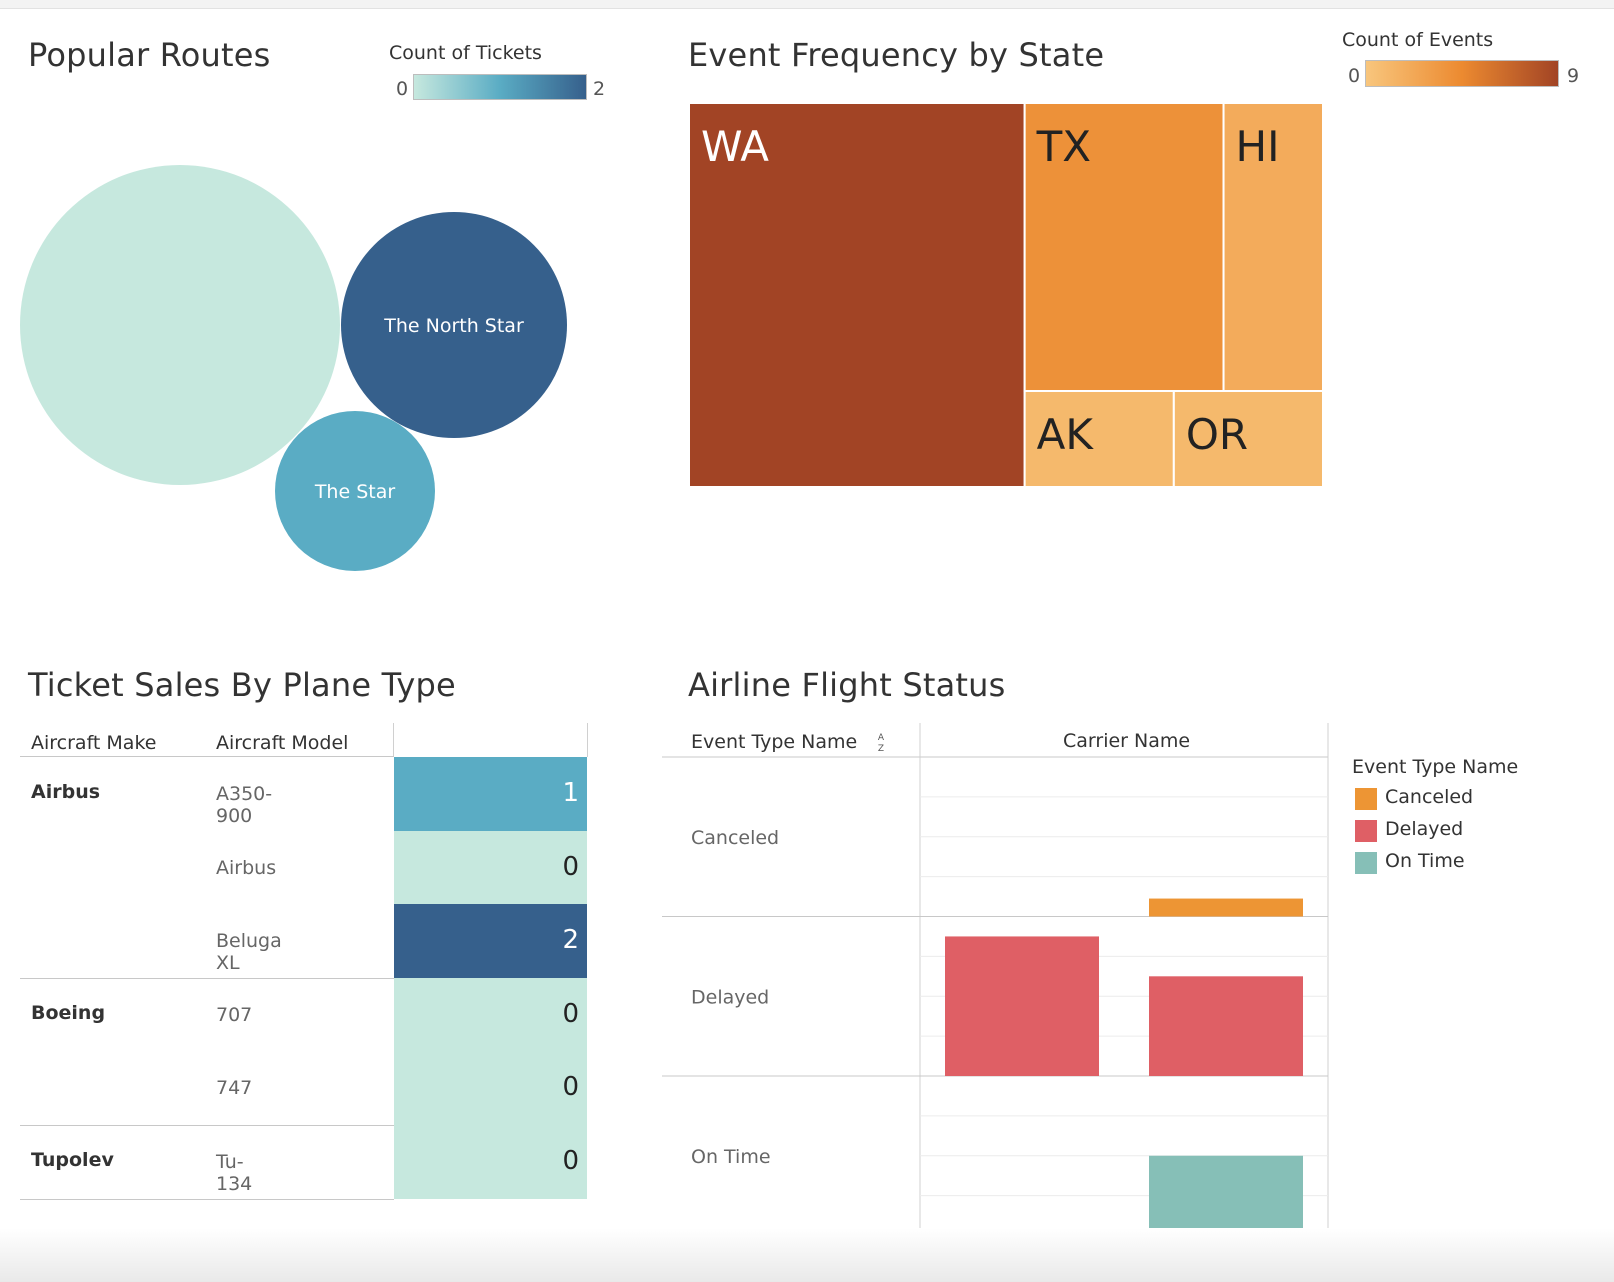 This screenshot has height=1282, width=1614. Describe the element at coordinates (72, 1160) in the screenshot. I see `aircraft-make: Tupolev` at that location.